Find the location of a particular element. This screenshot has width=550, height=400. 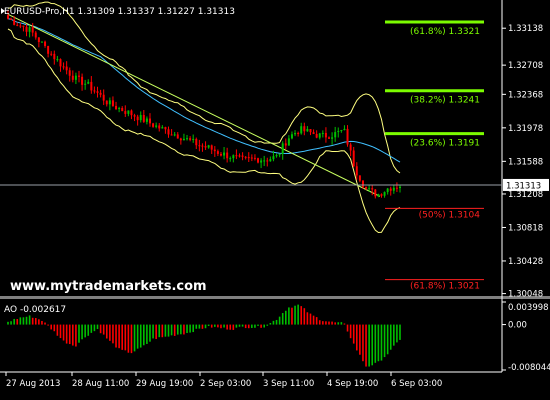

time-tick-label: 29 Aug 19:00 is located at coordinates (164, 384).